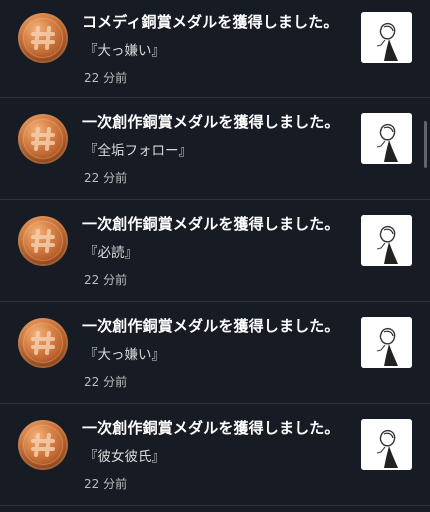 The image size is (430, 512). What do you see at coordinates (138, 151) in the screenshot?
I see `work-title: 『全垢フォロー』` at bounding box center [138, 151].